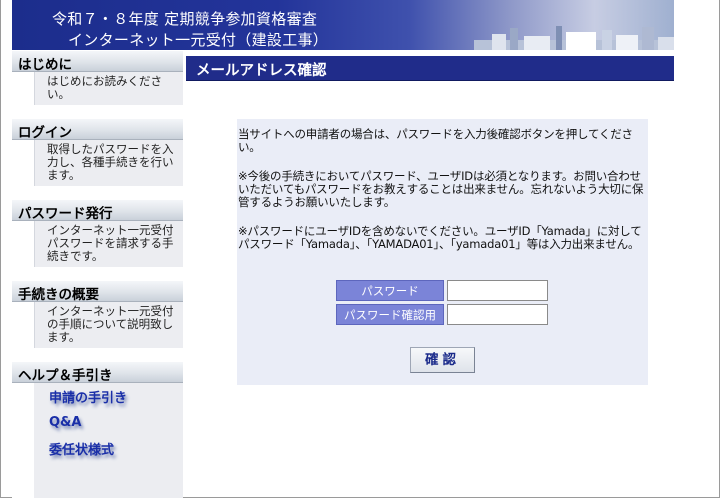 The width and height of the screenshot is (720, 498). What do you see at coordinates (97, 210) in the screenshot?
I see `sidebar-item-password-issue: パスワード発行` at bounding box center [97, 210].